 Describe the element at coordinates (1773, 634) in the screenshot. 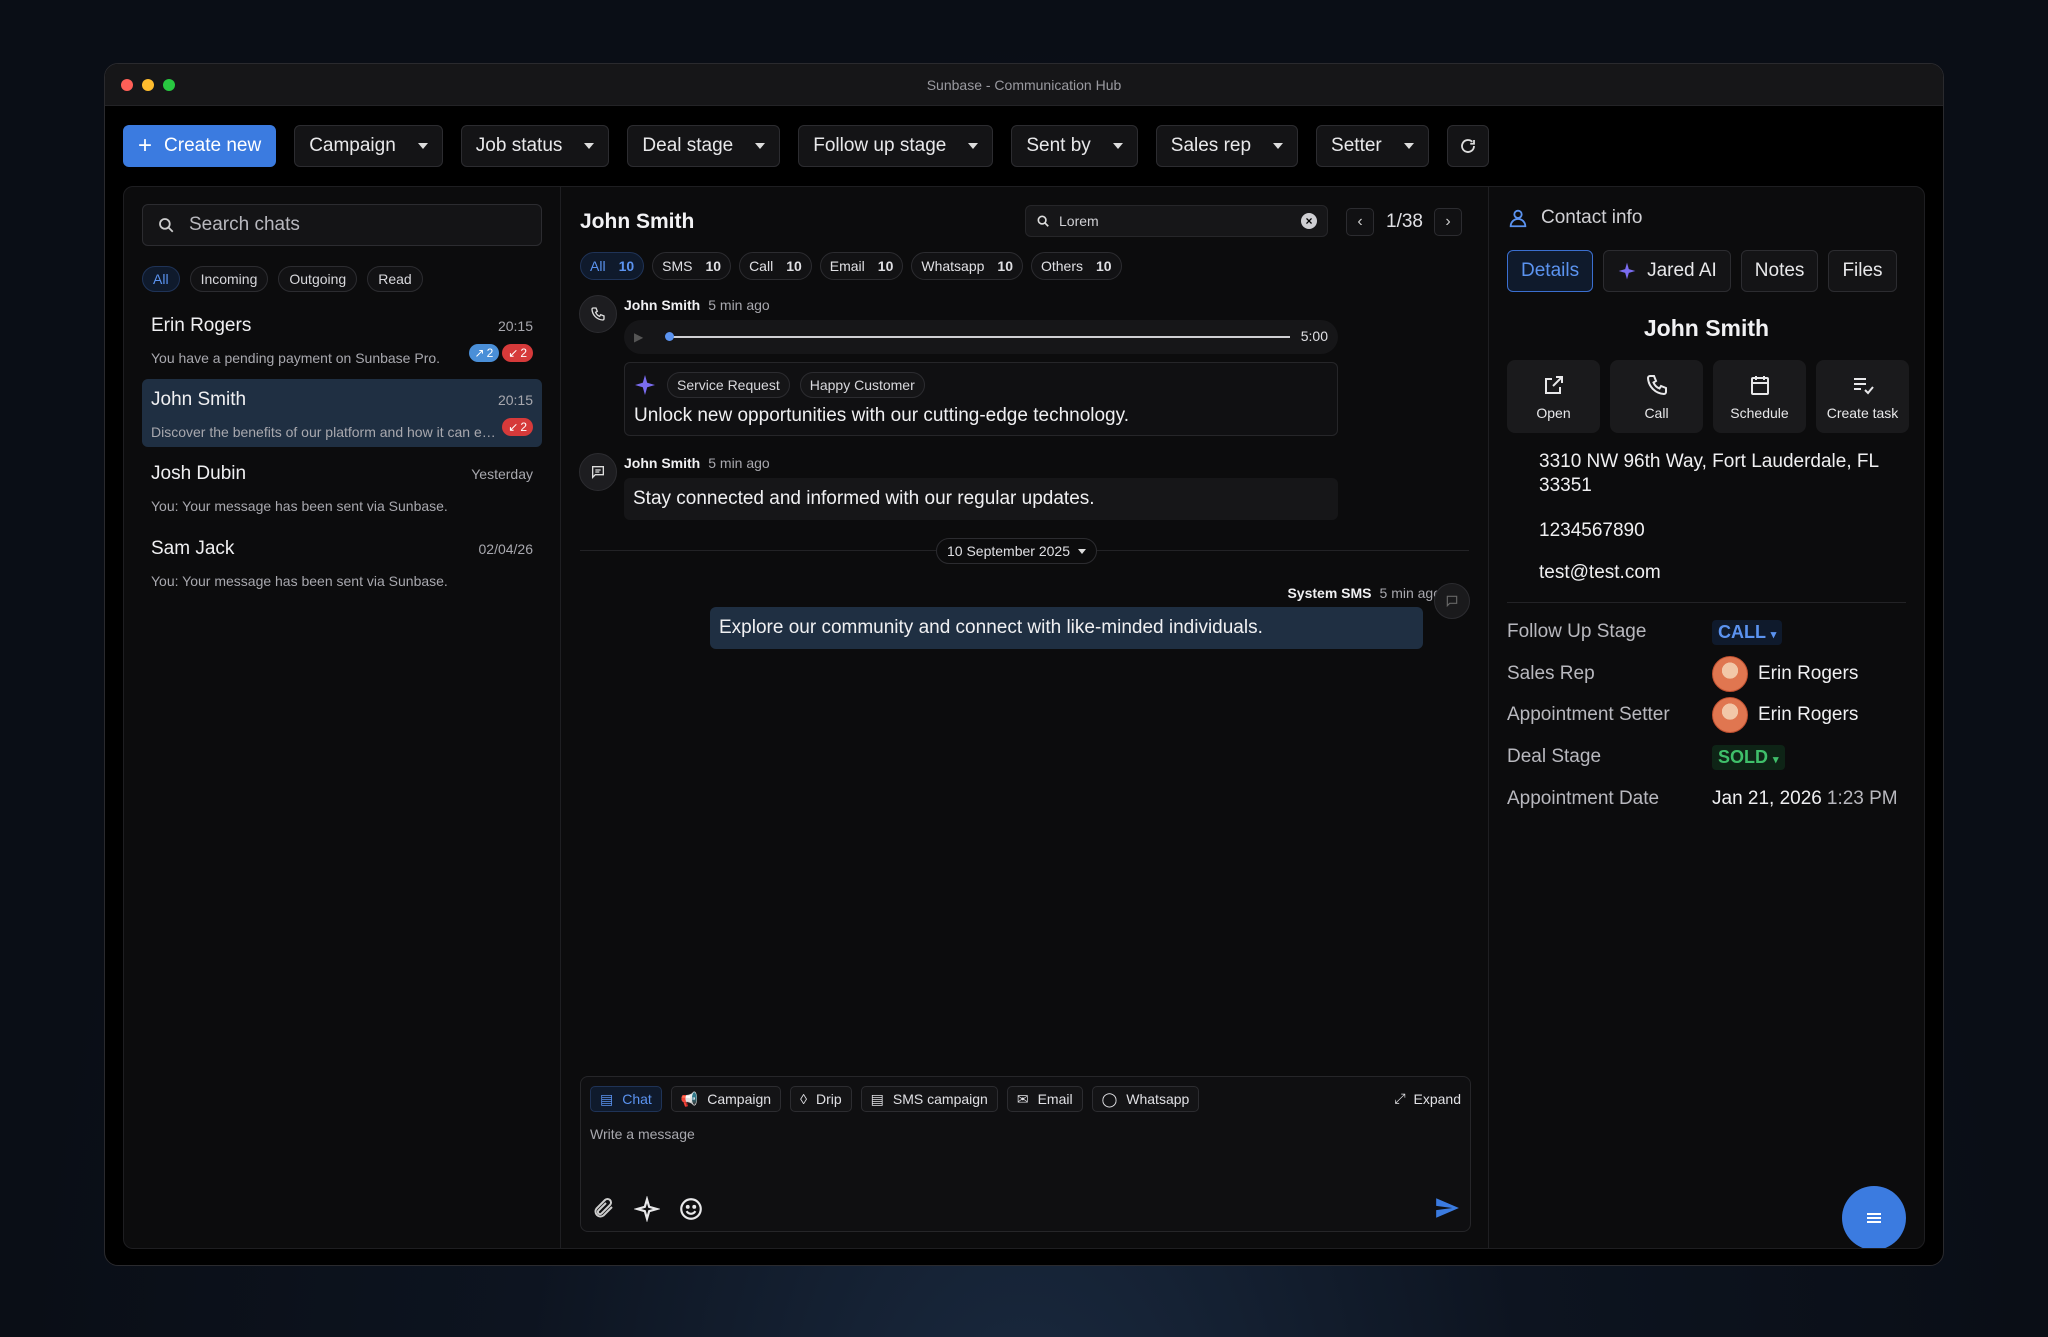

I see `caret-down-icon: ▾` at that location.